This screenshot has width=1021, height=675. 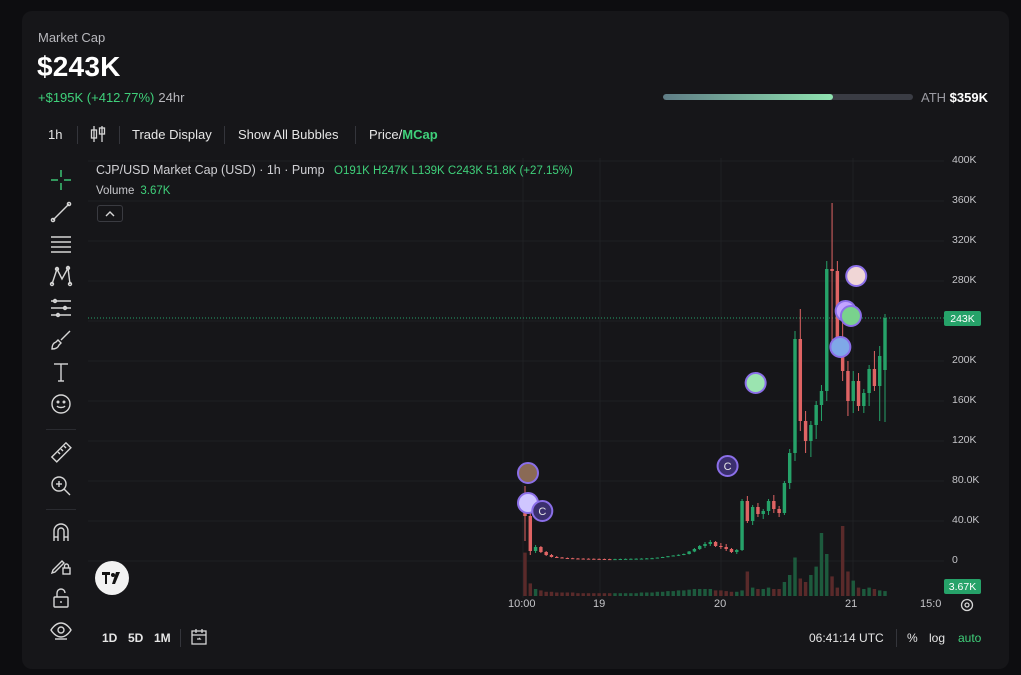 I want to click on current-volume-tag: 3.67K, so click(x=962, y=586).